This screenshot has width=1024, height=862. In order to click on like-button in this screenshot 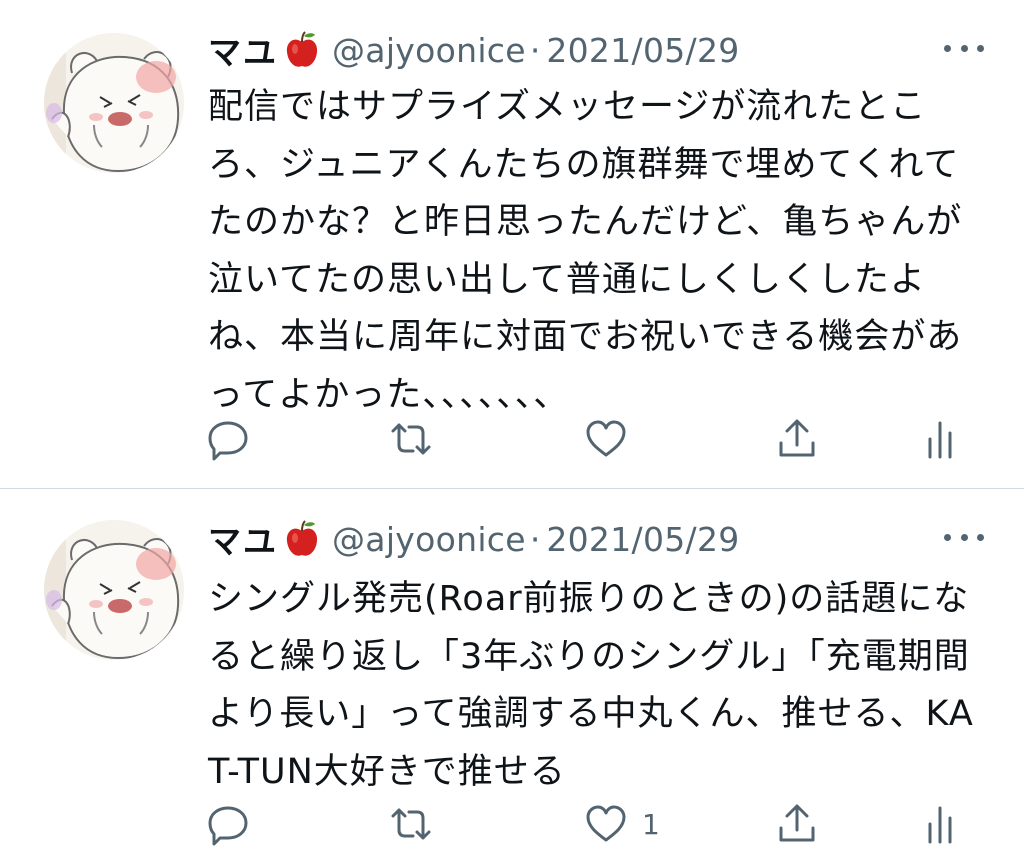, I will do `click(613, 439)`.